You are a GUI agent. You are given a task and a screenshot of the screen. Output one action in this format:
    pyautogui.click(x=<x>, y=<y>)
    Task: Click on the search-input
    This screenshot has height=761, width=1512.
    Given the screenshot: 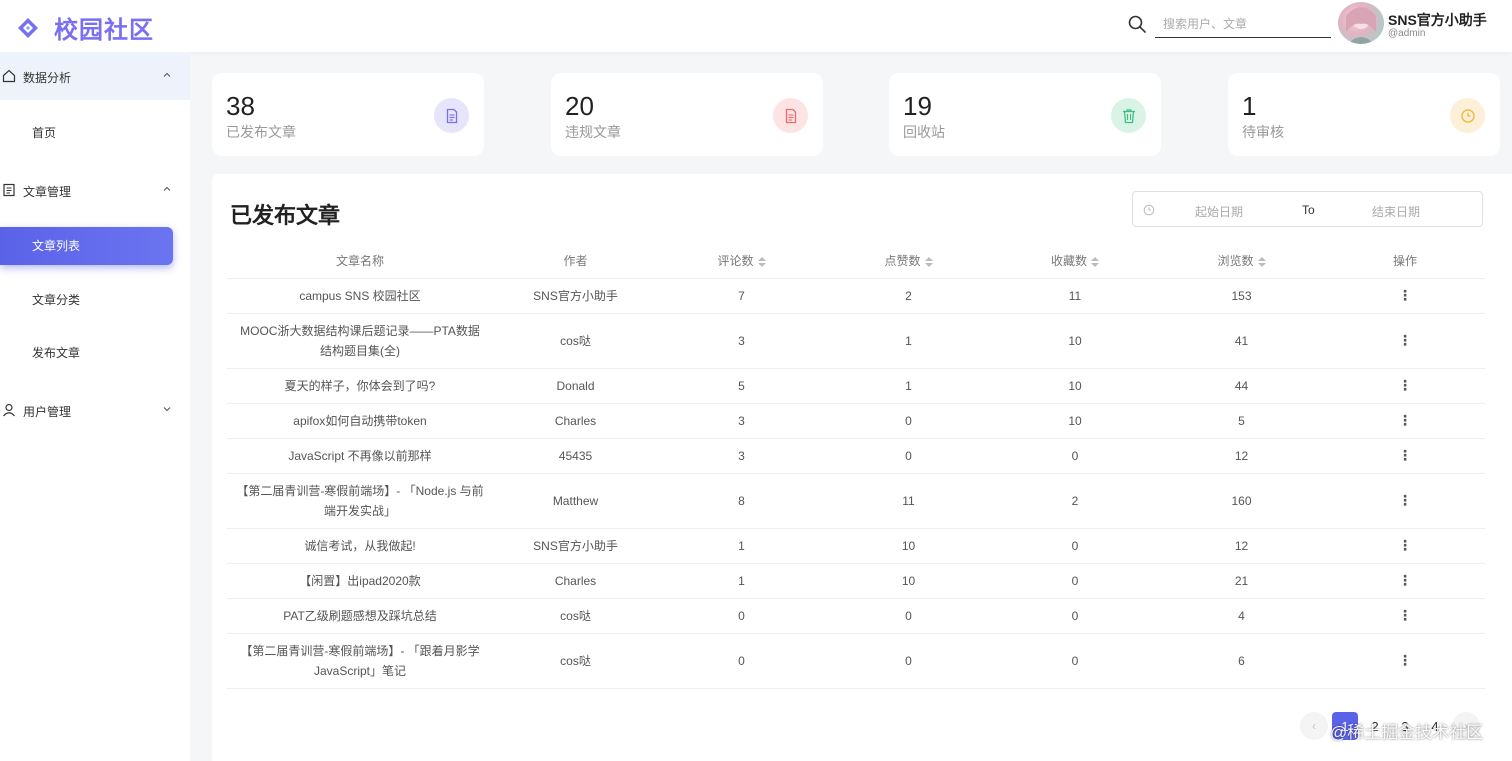 What is the action you would take?
    pyautogui.click(x=1243, y=24)
    